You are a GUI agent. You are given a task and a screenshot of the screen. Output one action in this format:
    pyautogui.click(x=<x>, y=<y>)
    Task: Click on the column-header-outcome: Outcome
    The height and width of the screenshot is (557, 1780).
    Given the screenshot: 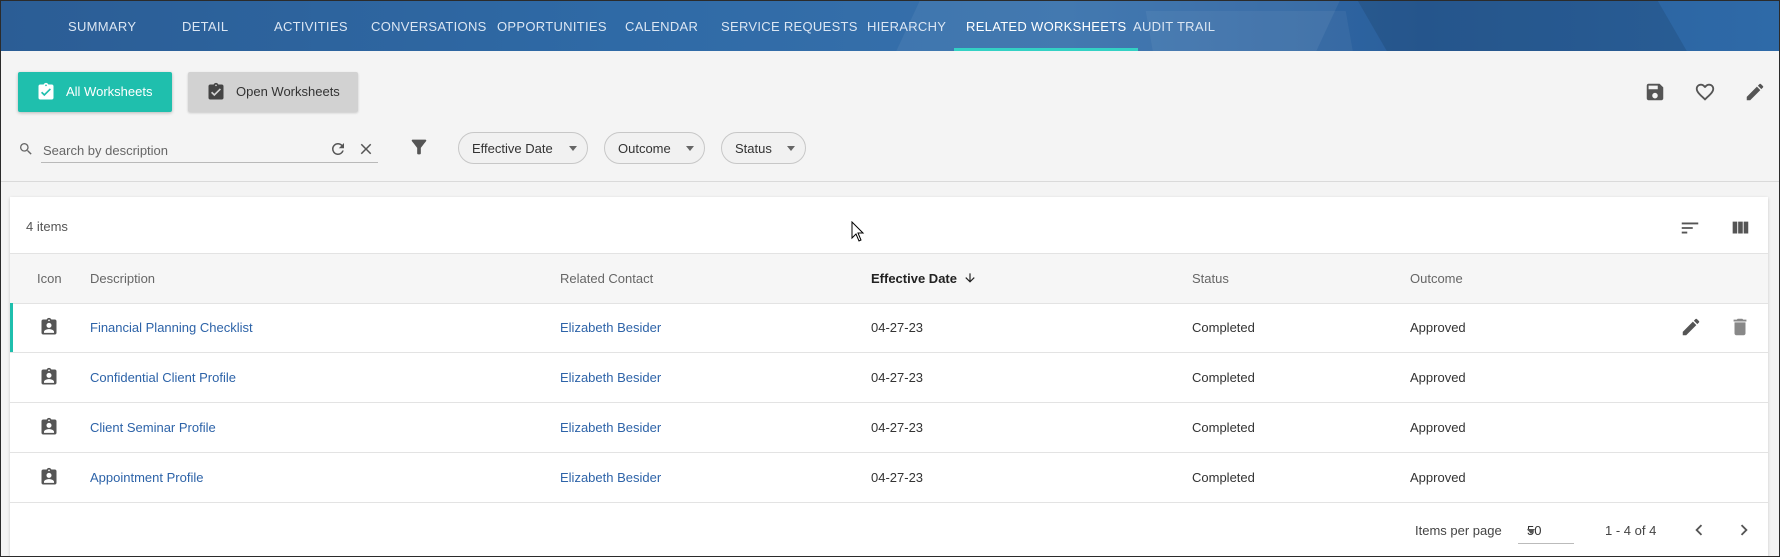 What is the action you would take?
    pyautogui.click(x=1436, y=278)
    